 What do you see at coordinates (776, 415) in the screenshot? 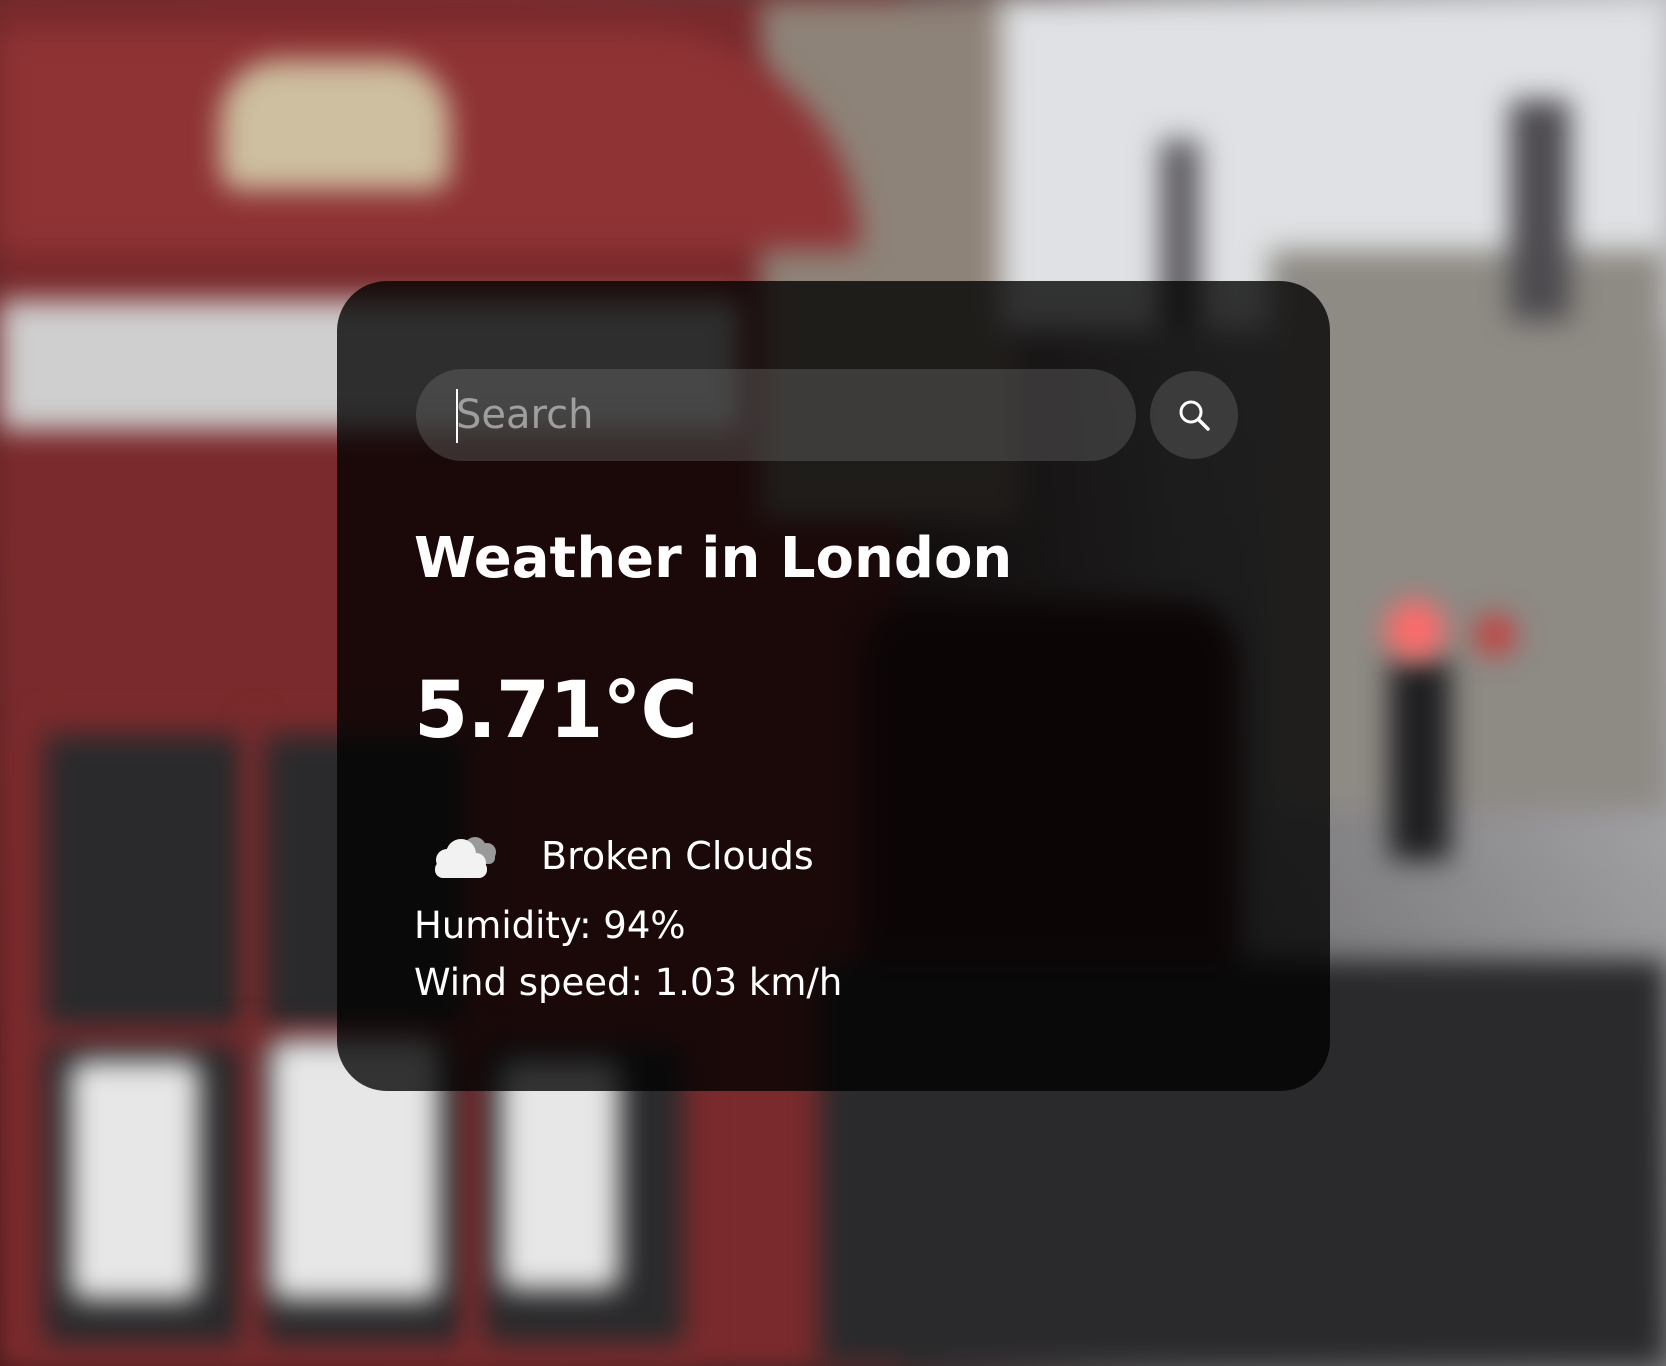
I see `search-input` at bounding box center [776, 415].